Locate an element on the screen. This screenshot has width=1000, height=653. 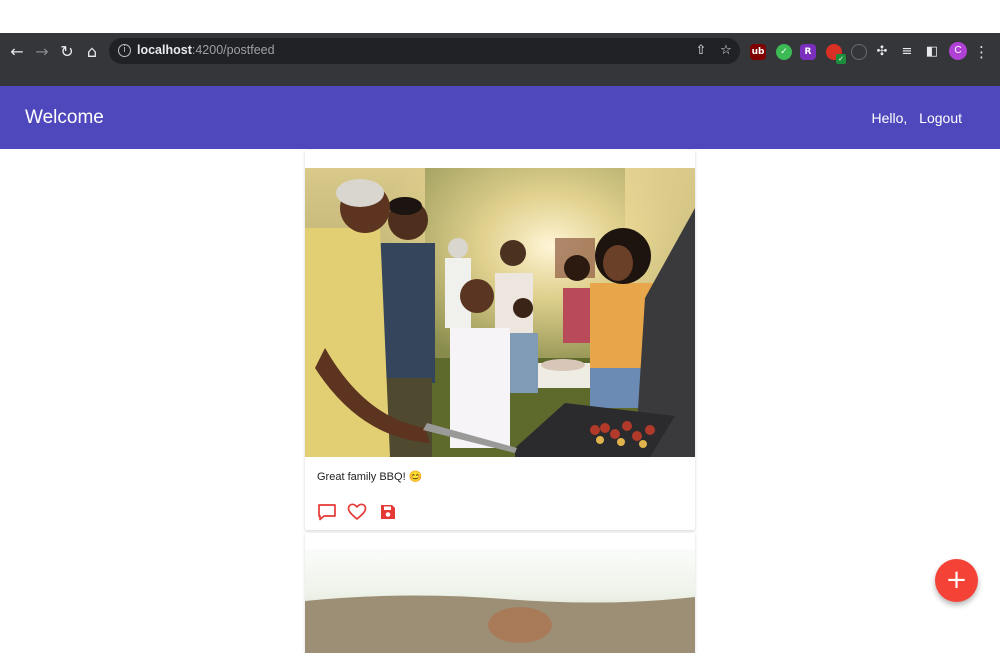
browser-menu-icon: ⋮ is located at coordinates (981, 52).